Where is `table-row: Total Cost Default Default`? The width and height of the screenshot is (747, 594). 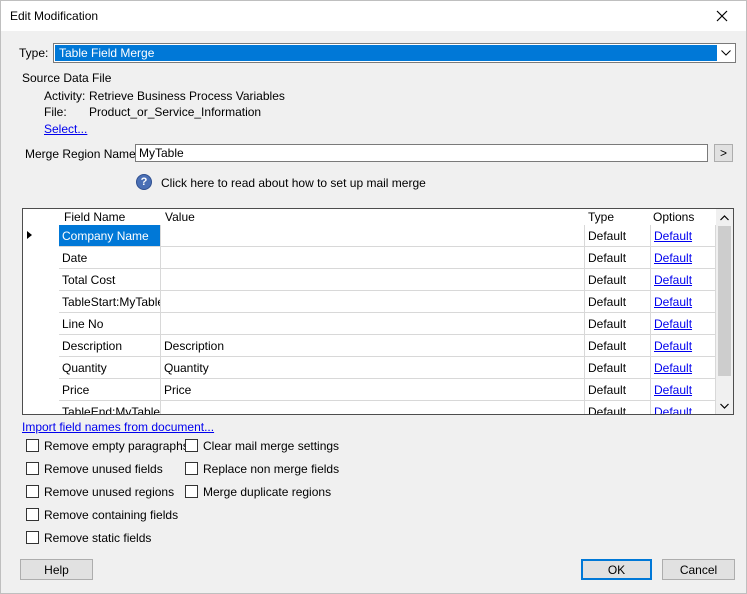
table-row: Total Cost Default Default is located at coordinates (387, 280).